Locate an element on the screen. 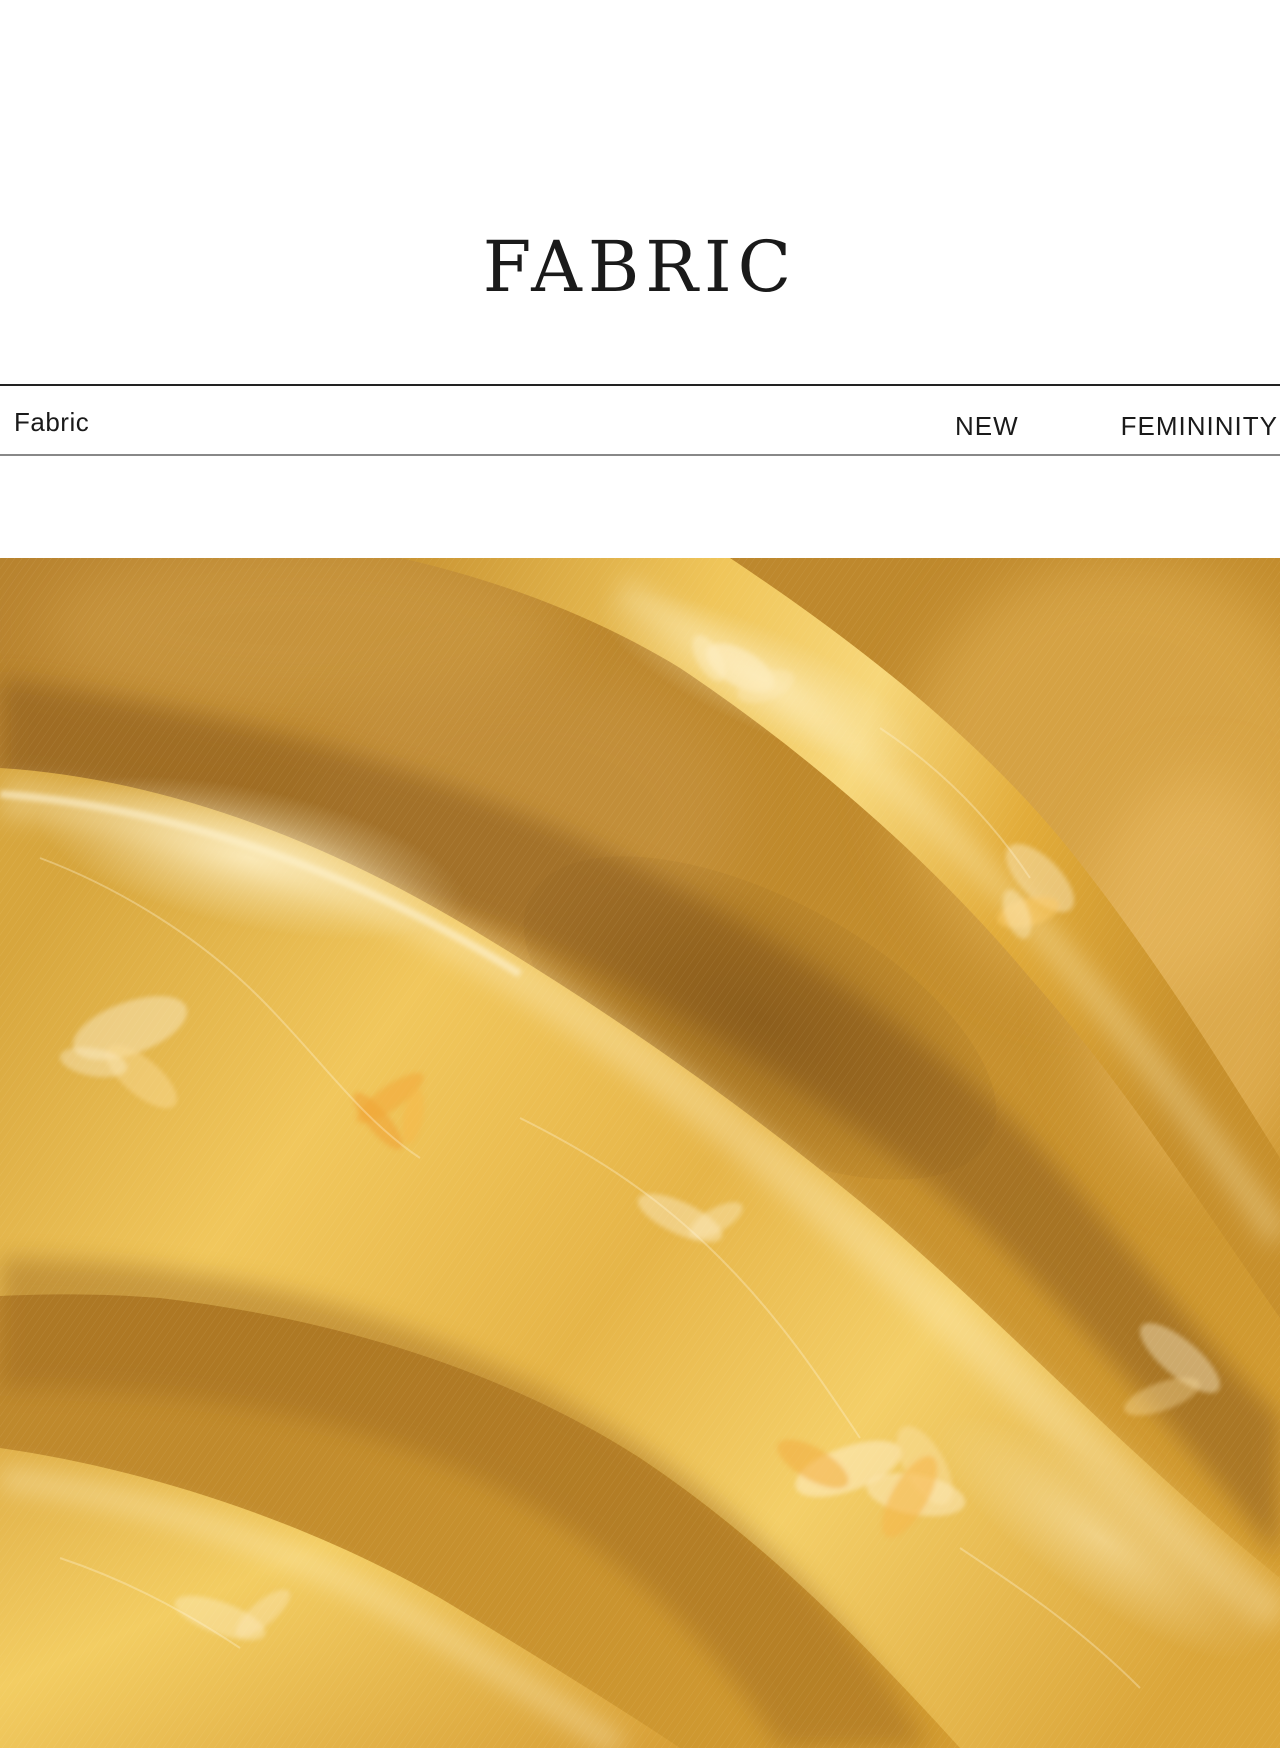 Image resolution: width=1280 pixels, height=1748 pixels. tag-femininity: FEMININITY is located at coordinates (1199, 426).